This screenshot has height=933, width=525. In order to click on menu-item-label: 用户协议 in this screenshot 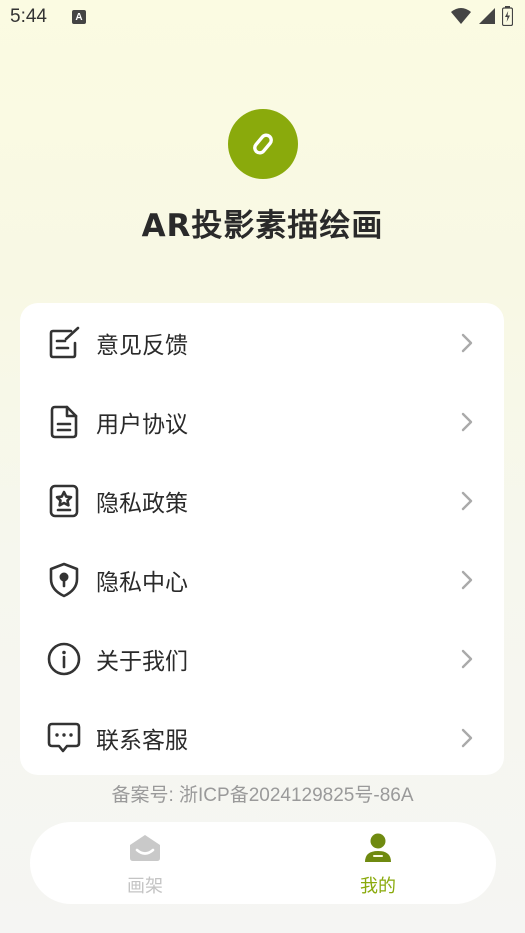, I will do `click(142, 424)`.